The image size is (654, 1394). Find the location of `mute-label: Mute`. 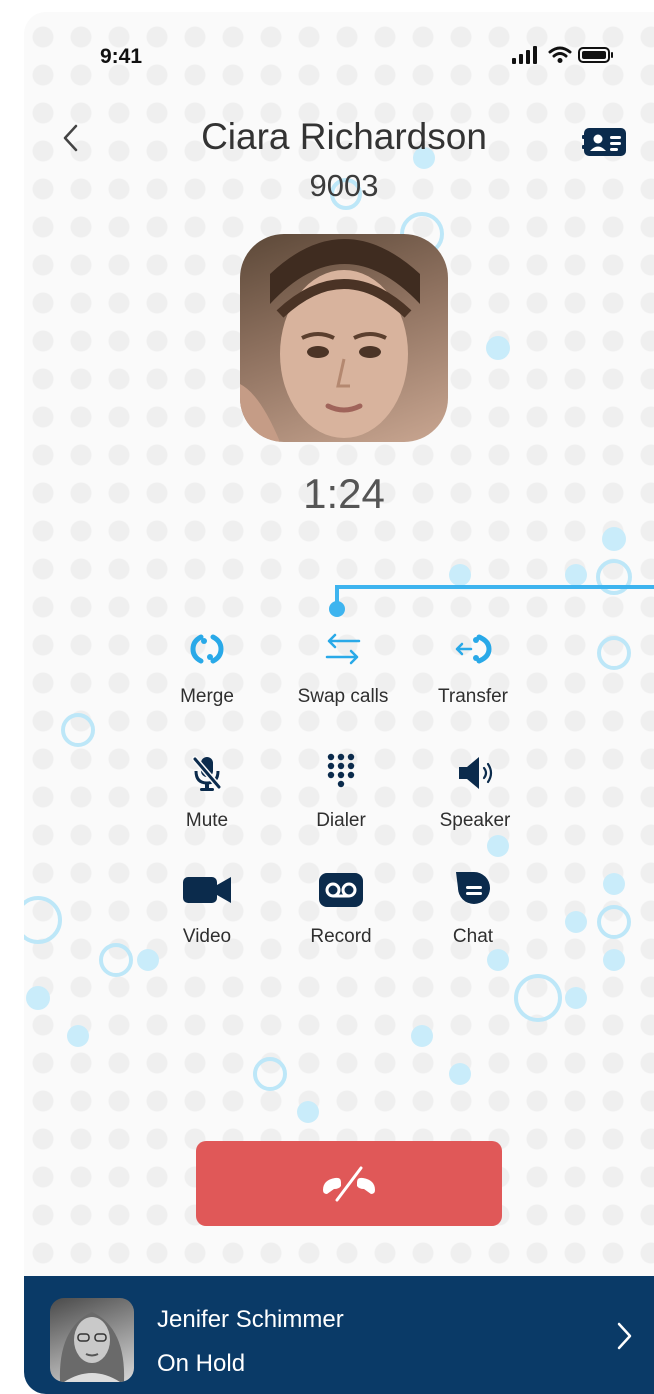

mute-label: Mute is located at coordinates (207, 820).